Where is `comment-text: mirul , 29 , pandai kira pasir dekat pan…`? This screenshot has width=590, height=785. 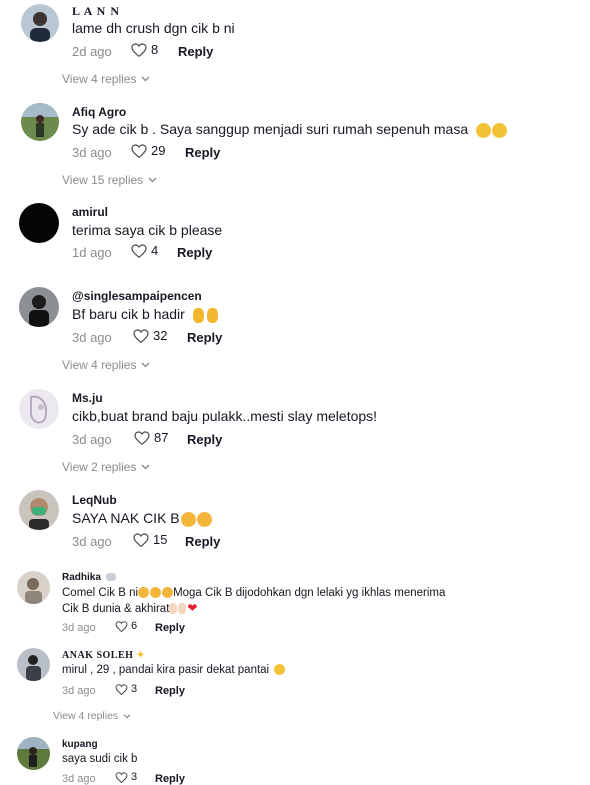
comment-text: mirul , 29 , pandai kira pasir dekat pan… is located at coordinates (174, 670).